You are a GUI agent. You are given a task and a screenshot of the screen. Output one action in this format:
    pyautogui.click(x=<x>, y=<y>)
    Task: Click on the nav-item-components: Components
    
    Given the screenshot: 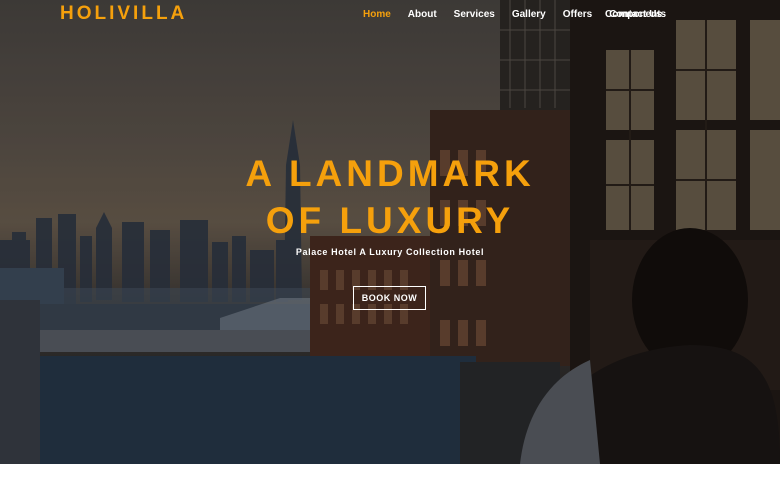 What is the action you would take?
    pyautogui.click(x=635, y=14)
    